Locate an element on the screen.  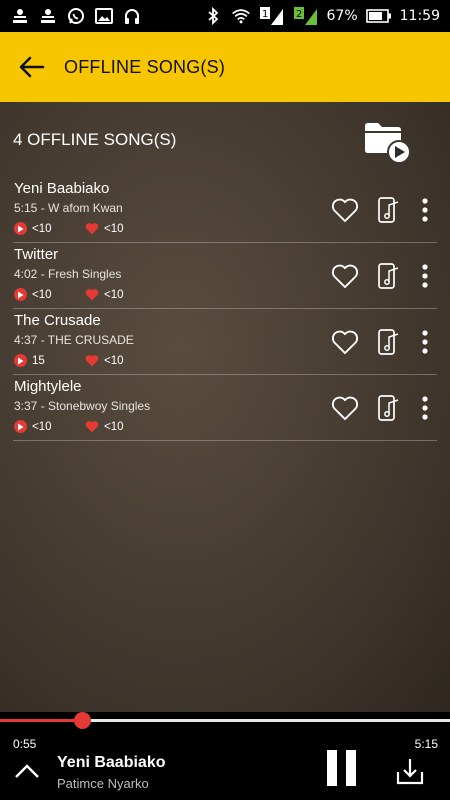
svg-text: 1 is located at coordinates (265, 14).